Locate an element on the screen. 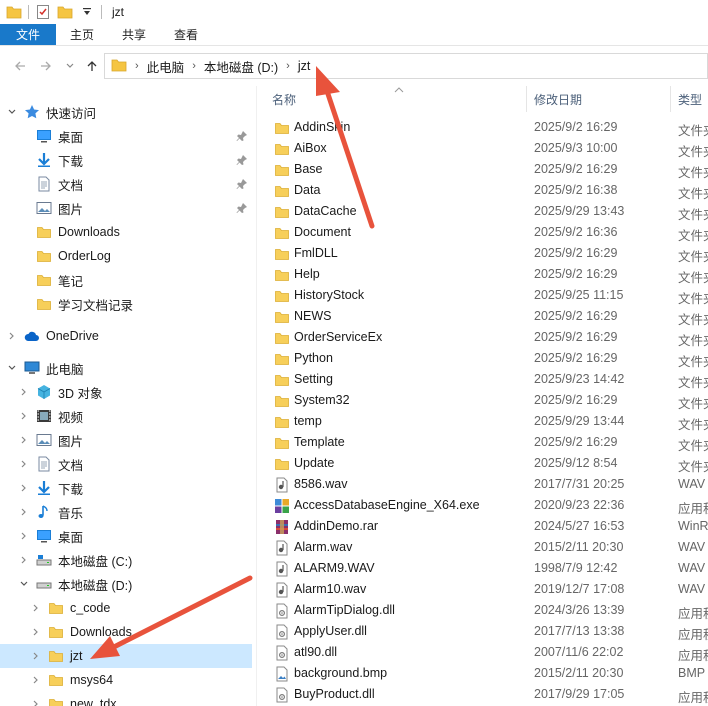 Image resolution: width=708 pixels, height=706 pixels. nav-drive-d-folder: new_tdx is located at coordinates (126, 699).